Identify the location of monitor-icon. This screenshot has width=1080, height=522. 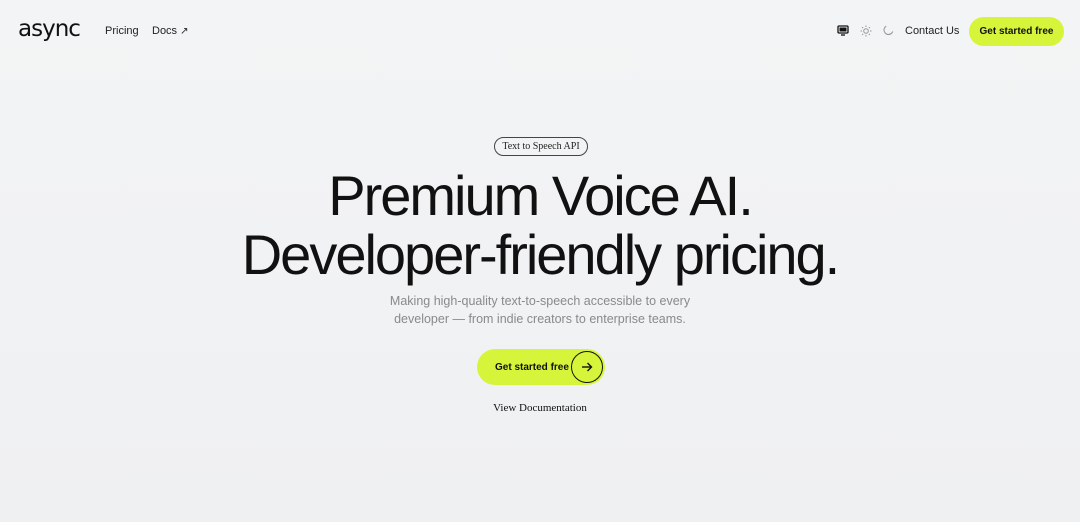
(842, 30).